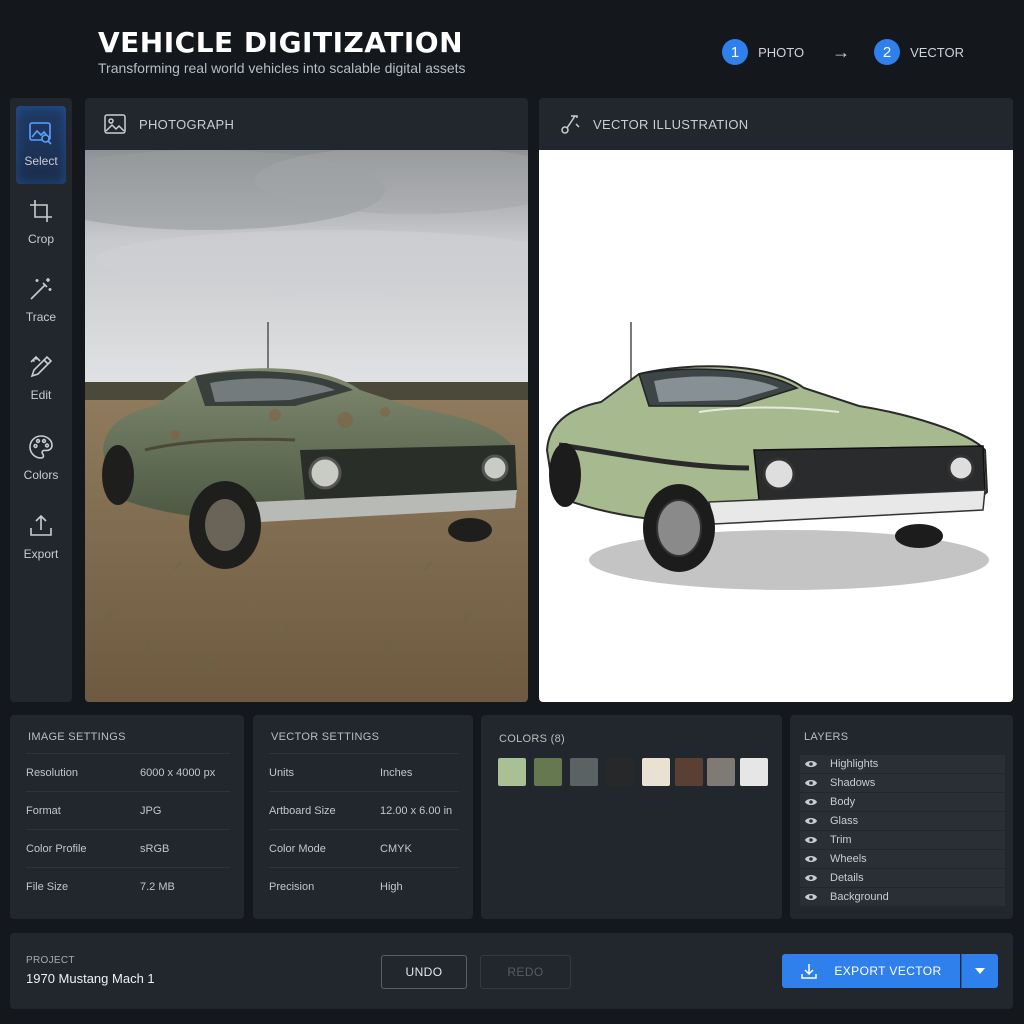 The image size is (1024, 1024). Describe the element at coordinates (424, 972) in the screenshot. I see `undo-button: UNDO` at that location.